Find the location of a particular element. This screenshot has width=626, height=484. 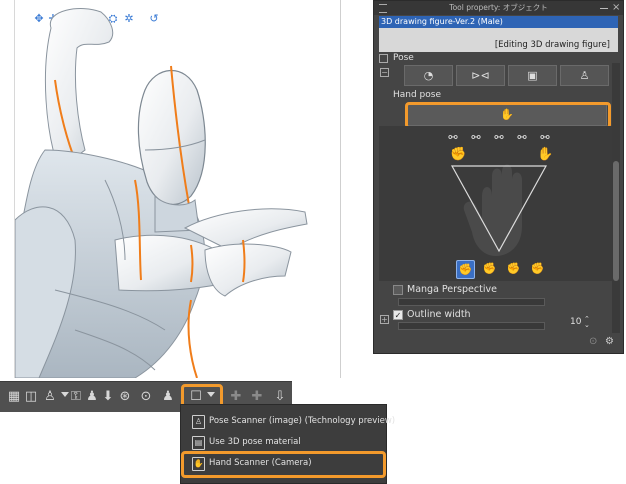

pose-scanner-icon: ♙ is located at coordinates (198, 422).